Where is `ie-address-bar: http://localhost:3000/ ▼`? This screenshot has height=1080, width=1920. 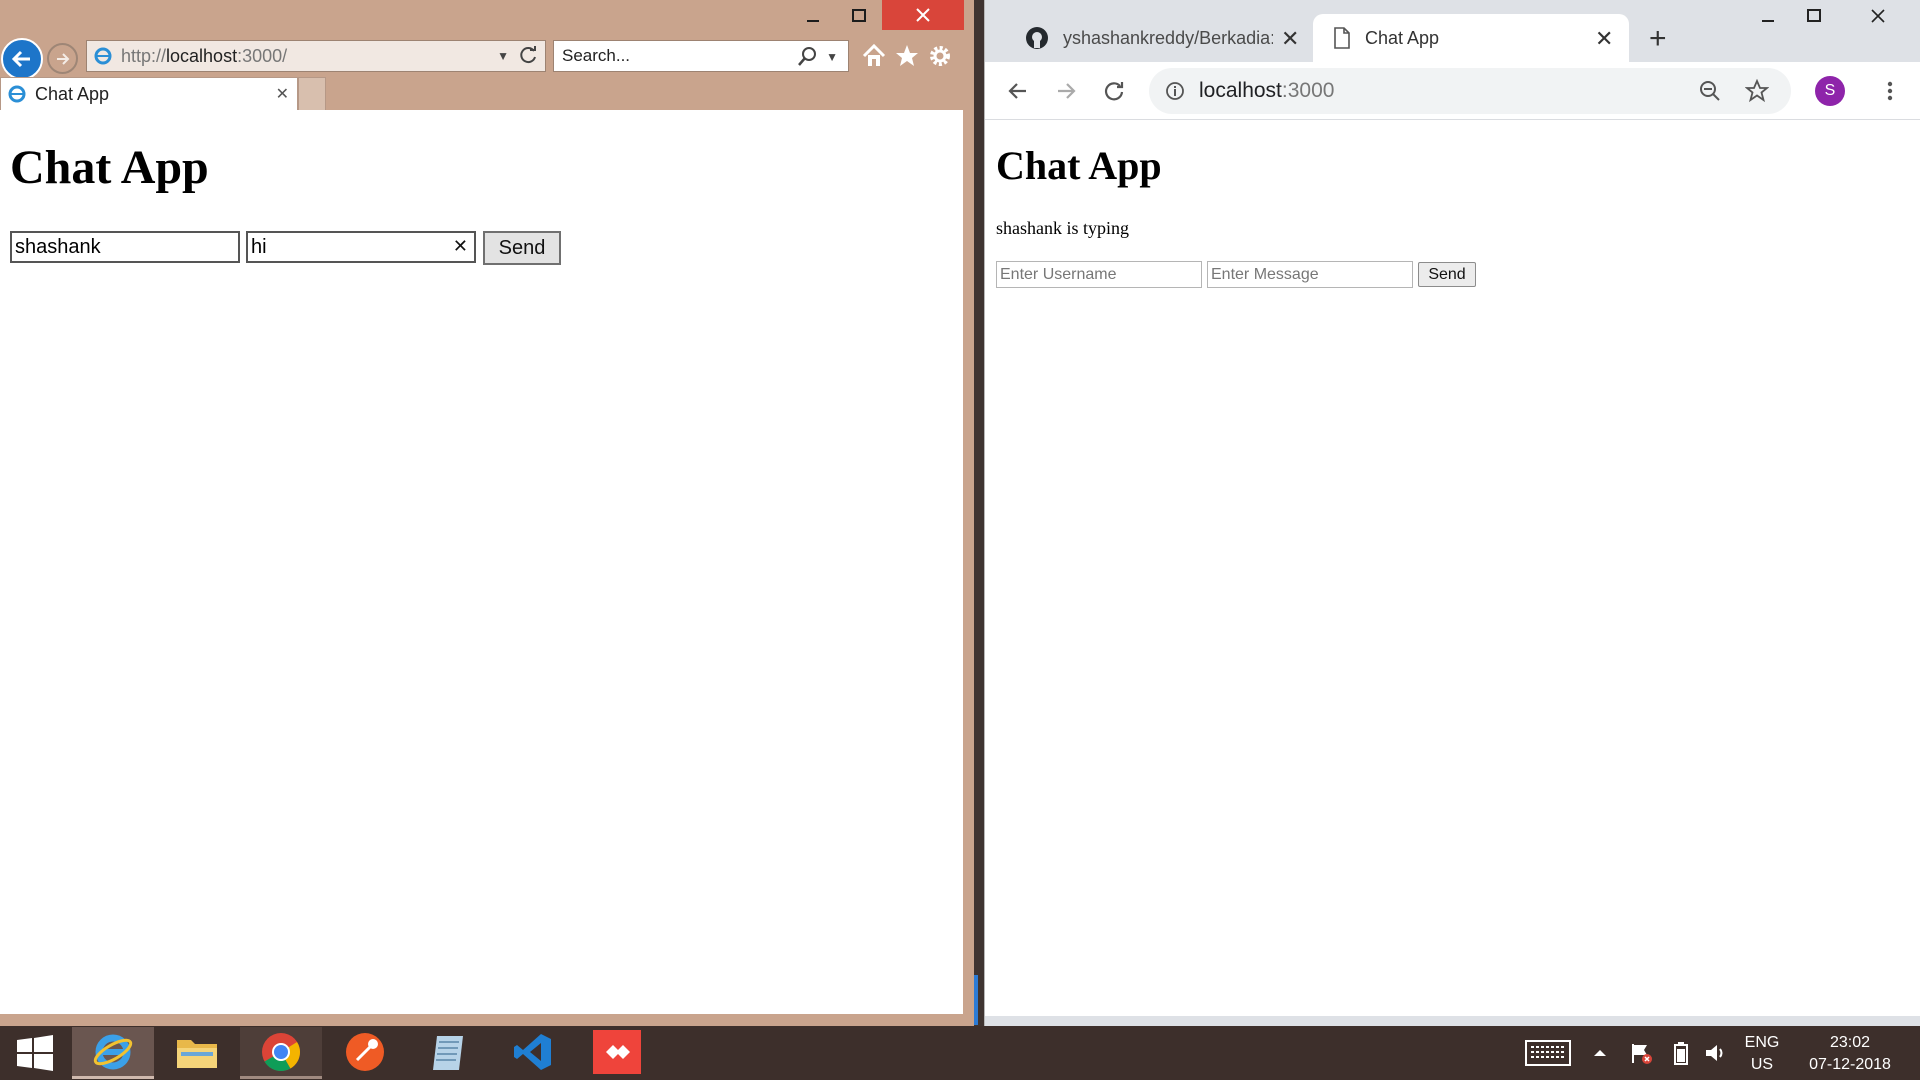
ie-address-bar: http://localhost:3000/ ▼ is located at coordinates (316, 56).